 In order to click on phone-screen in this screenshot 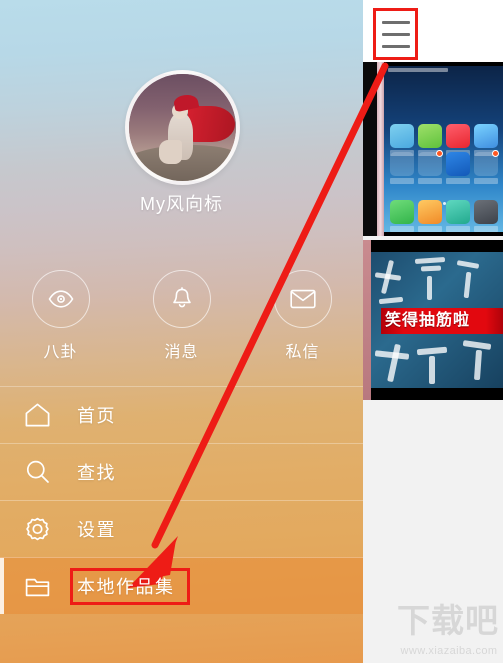, I will do `click(443, 149)`.